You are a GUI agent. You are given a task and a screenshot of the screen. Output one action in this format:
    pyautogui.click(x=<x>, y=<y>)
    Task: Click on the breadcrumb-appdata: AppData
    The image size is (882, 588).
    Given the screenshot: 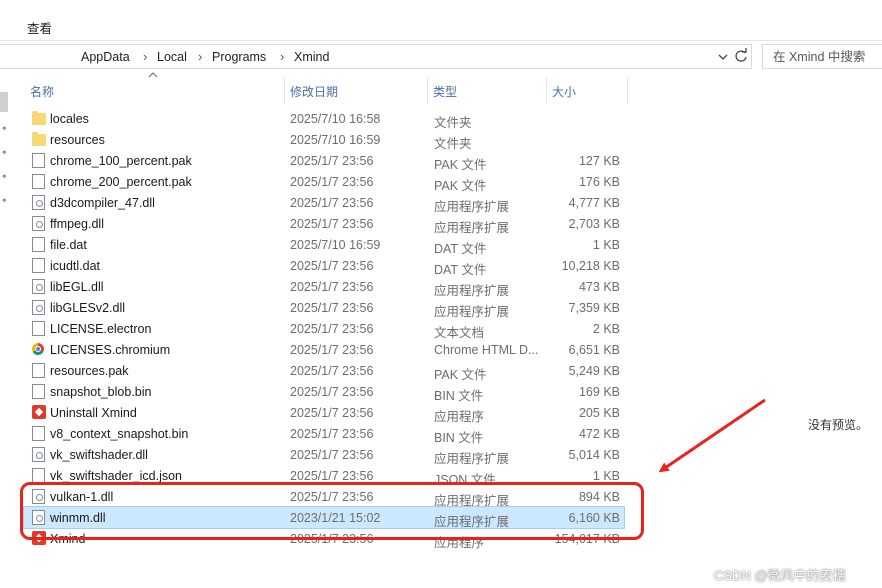 What is the action you would take?
    pyautogui.click(x=105, y=57)
    